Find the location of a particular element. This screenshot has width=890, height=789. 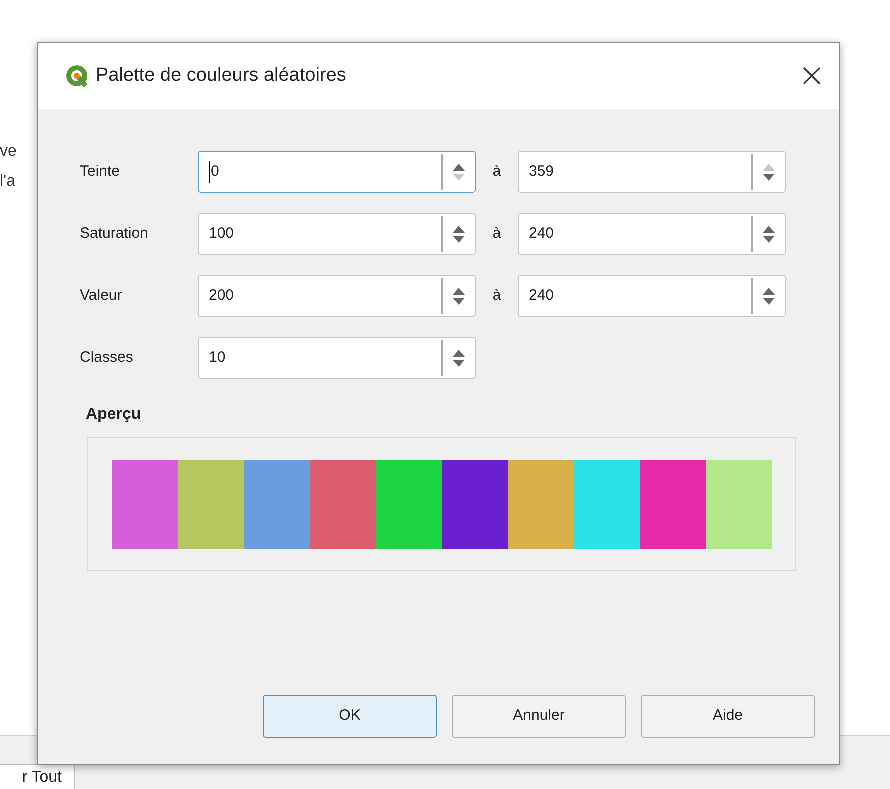

spin-value: 359 is located at coordinates (542, 172).